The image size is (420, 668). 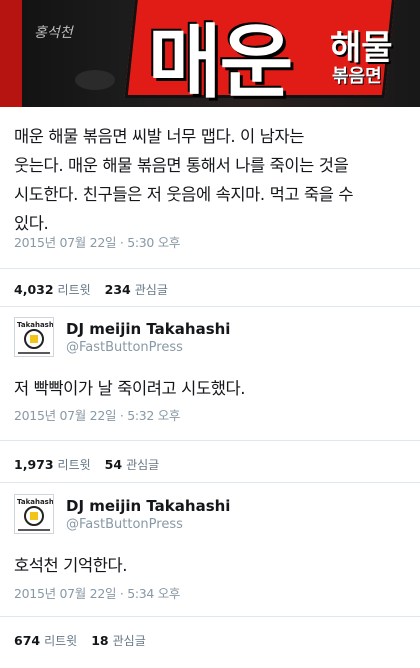 What do you see at coordinates (53, 33) in the screenshot?
I see `image-signature: 홍석천` at bounding box center [53, 33].